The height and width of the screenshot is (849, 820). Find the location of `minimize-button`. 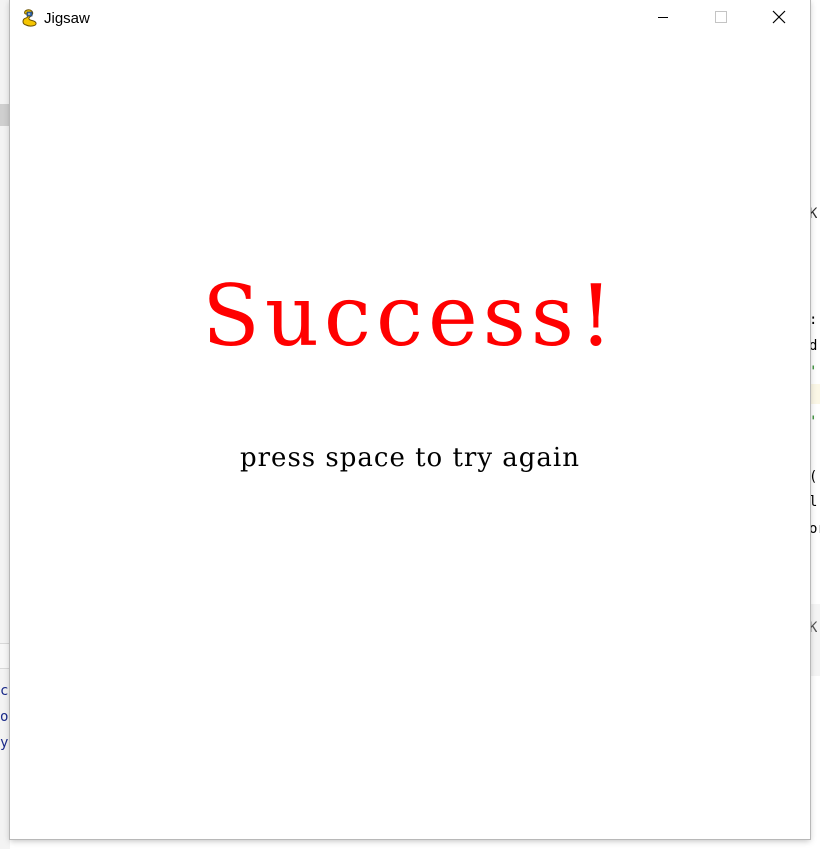

minimize-button is located at coordinates (663, 19).